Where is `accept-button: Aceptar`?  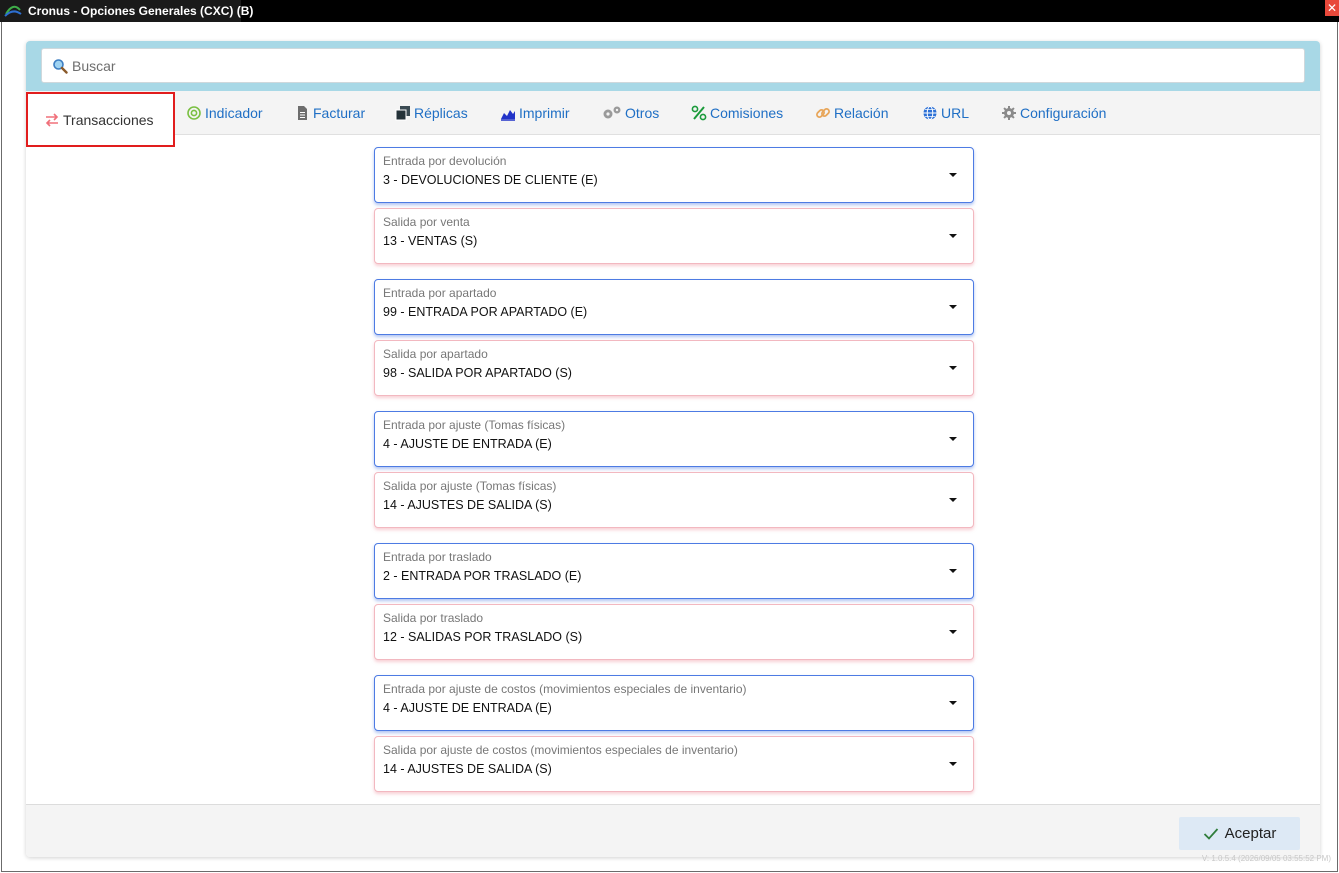 accept-button: Aceptar is located at coordinates (1239, 833).